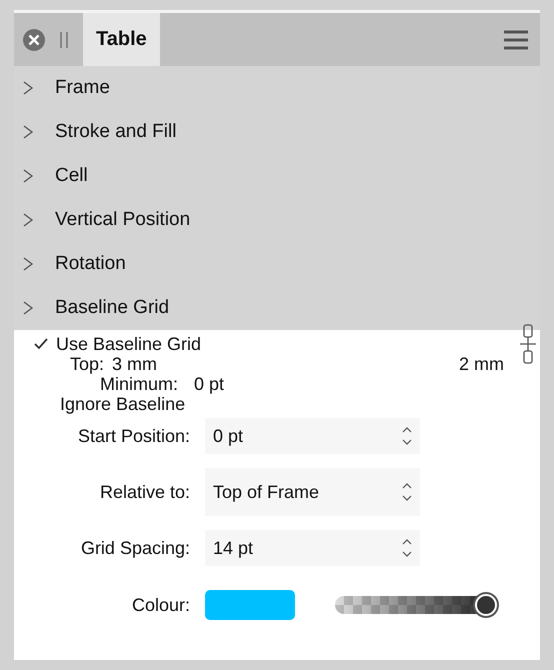 The height and width of the screenshot is (670, 554). I want to click on checkbox-label: Use Baseline Grid, so click(129, 344).